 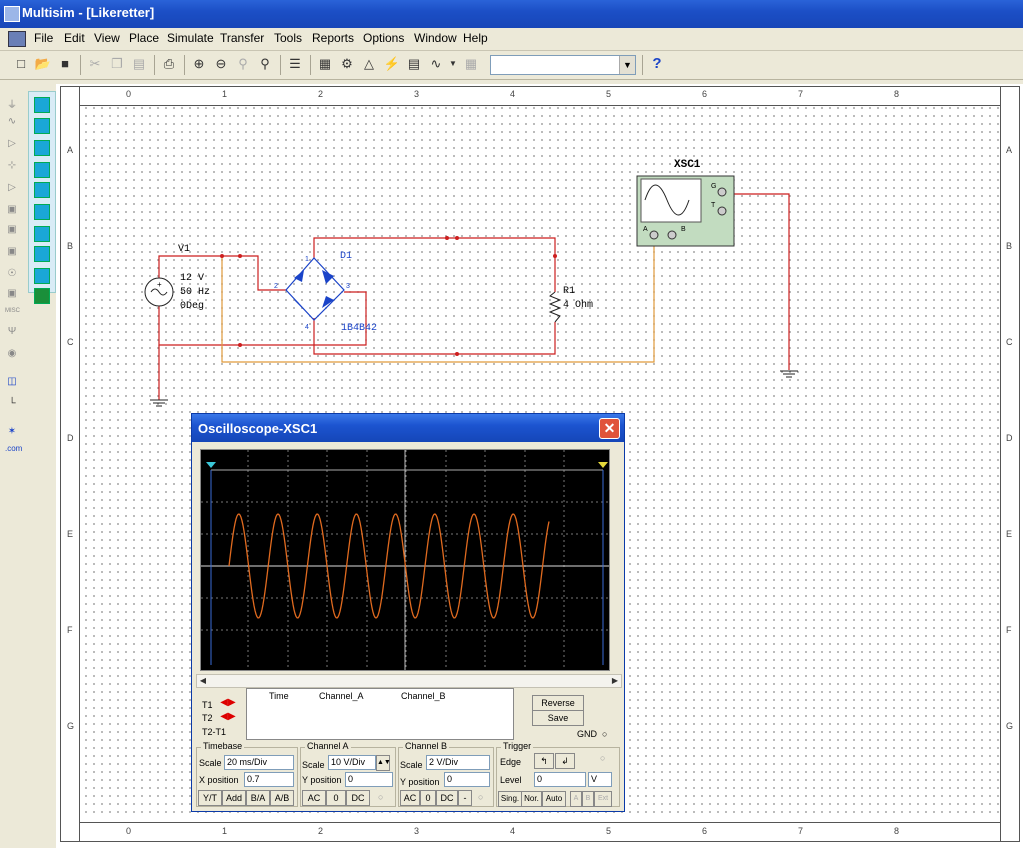 I want to click on timebase-scale-field: 20 ms/Div, so click(x=259, y=762).